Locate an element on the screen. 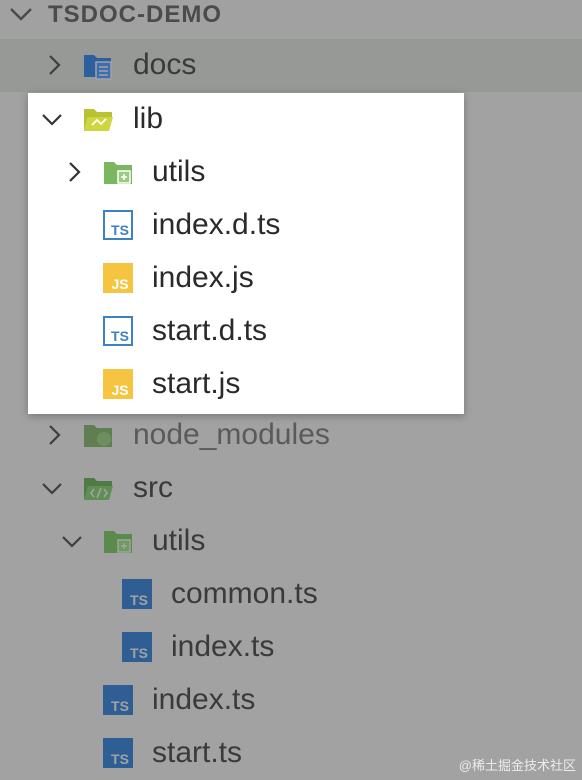 This screenshot has height=780, width=582. utils-folder-open-icon is located at coordinates (118, 541).